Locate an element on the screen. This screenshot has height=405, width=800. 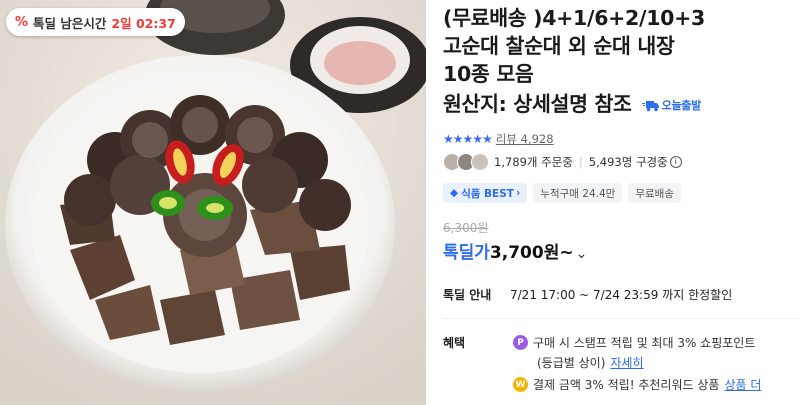
review-label: 리뷰 is located at coordinates (506, 139).